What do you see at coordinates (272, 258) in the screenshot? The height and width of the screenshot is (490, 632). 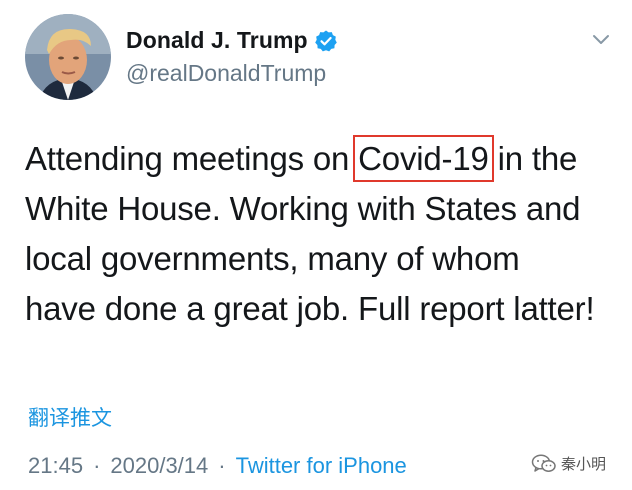 I see `tweet-line-3: local governments, many of whom` at bounding box center [272, 258].